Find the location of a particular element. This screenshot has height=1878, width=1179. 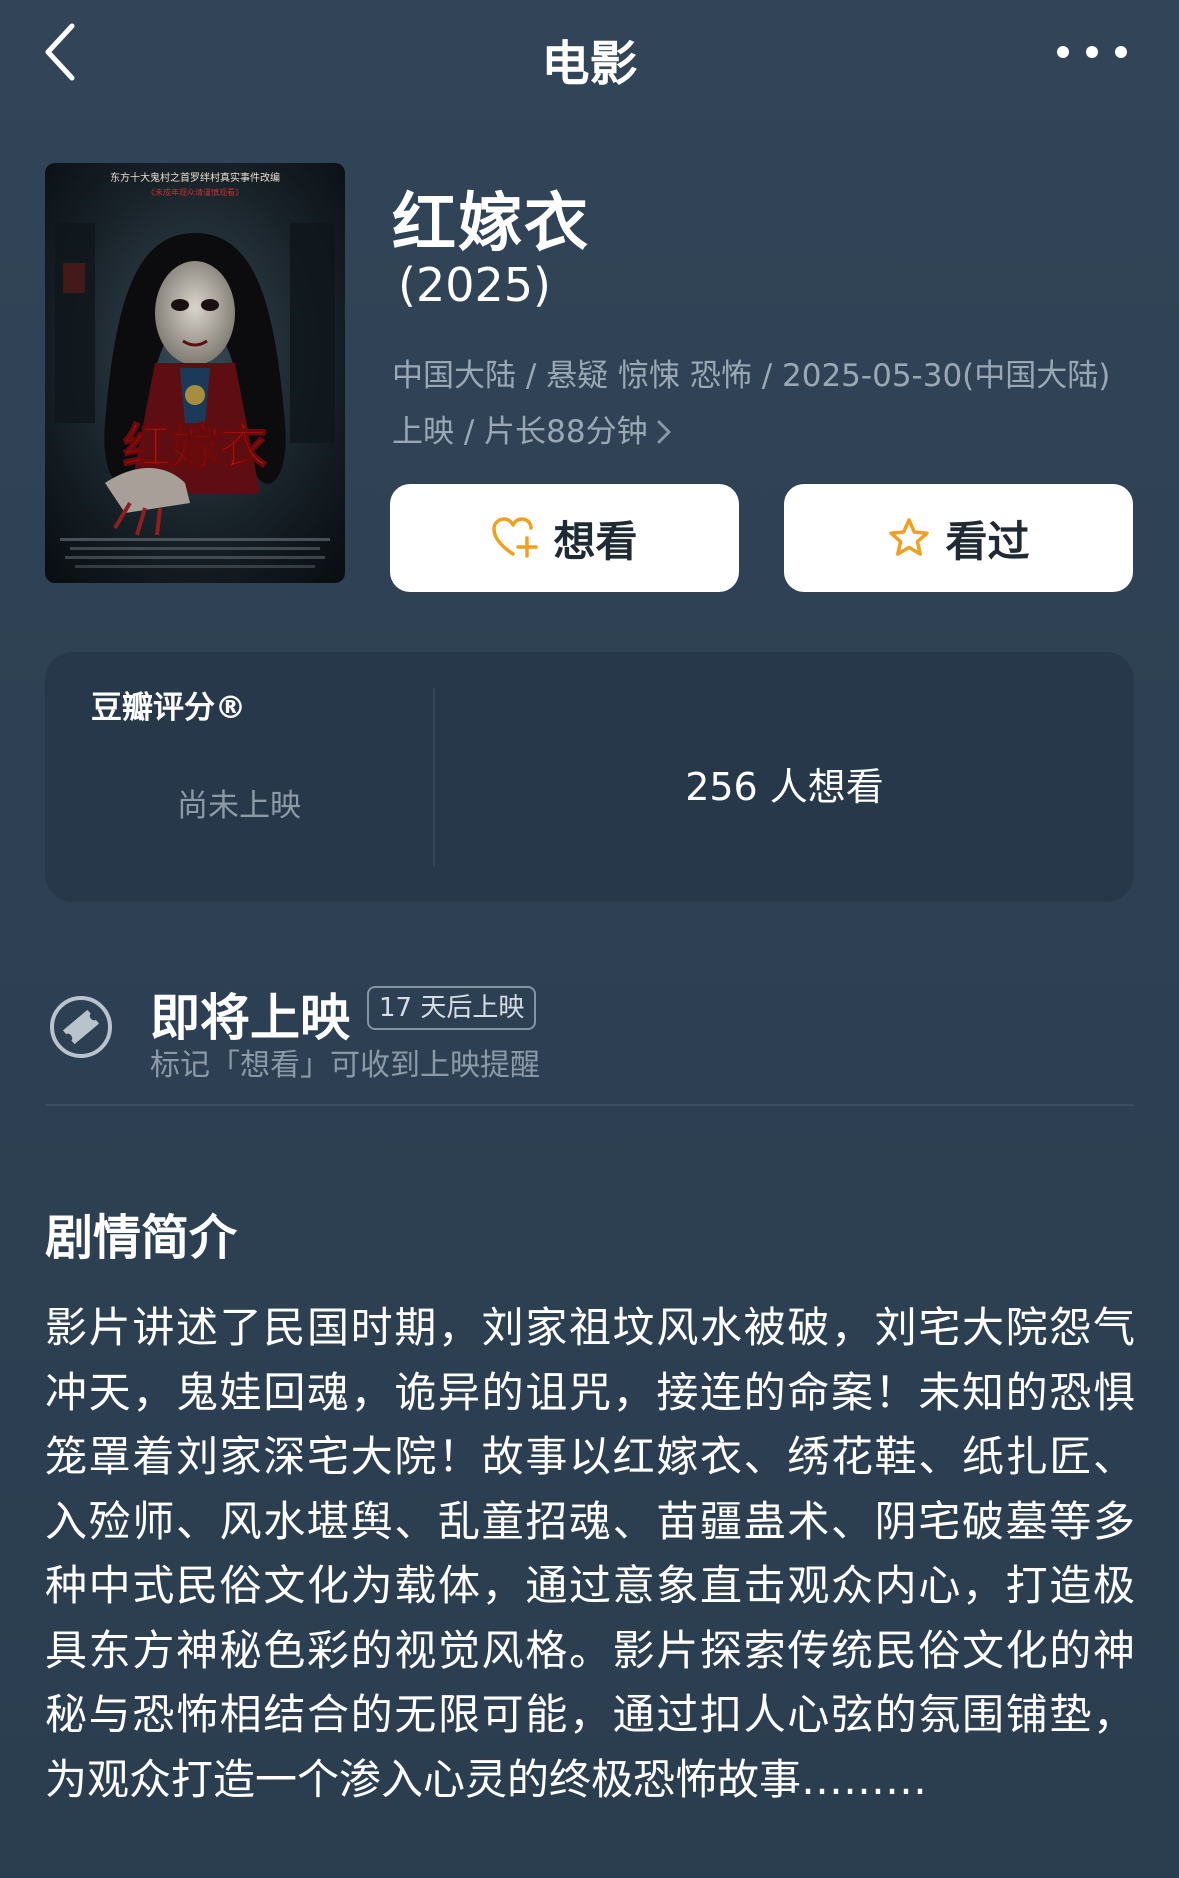

rating-value: 尚未上映 is located at coordinates (239, 806).